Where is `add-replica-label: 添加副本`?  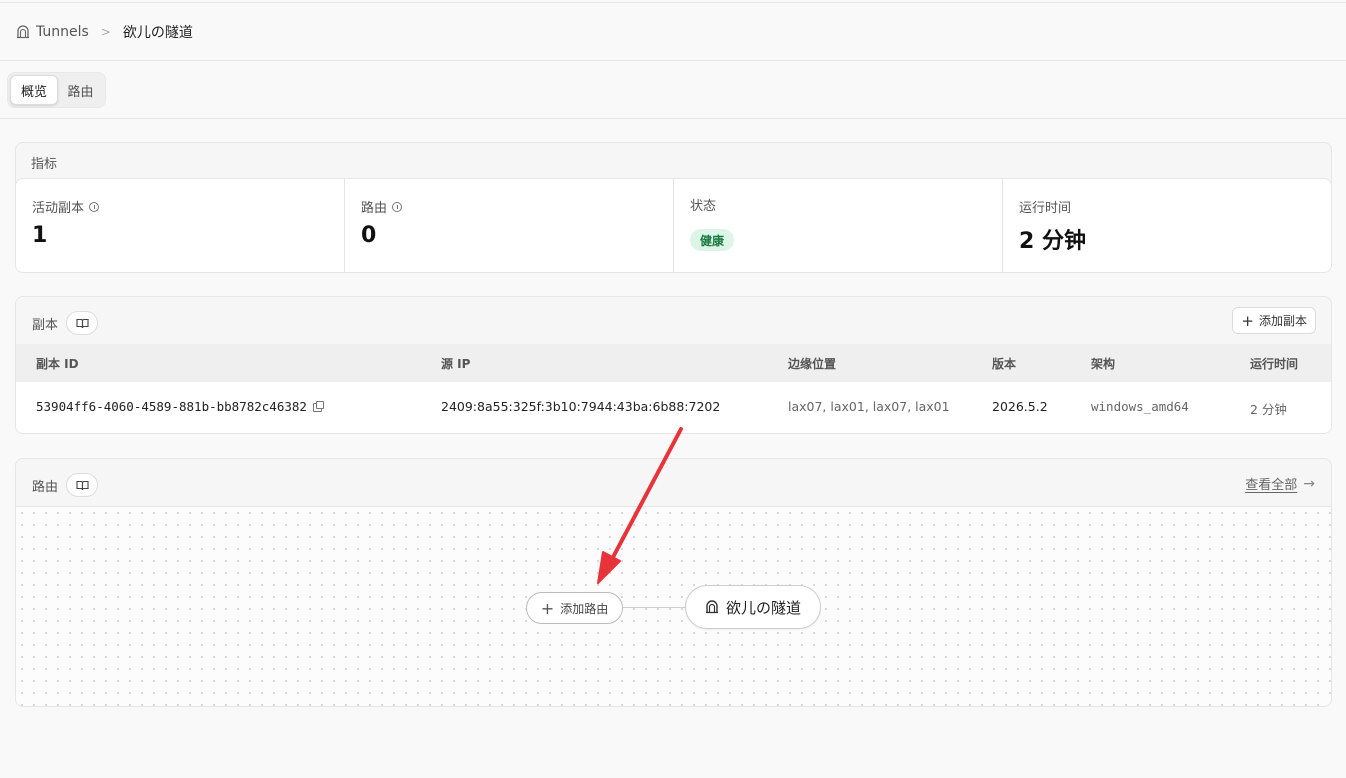 add-replica-label: 添加副本 is located at coordinates (1282, 321).